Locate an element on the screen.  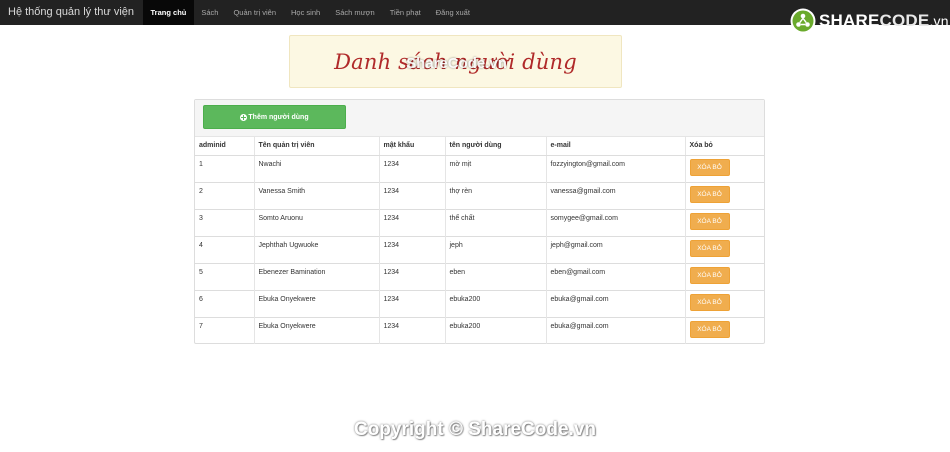
cell-adminid: 2 is located at coordinates (225, 195).